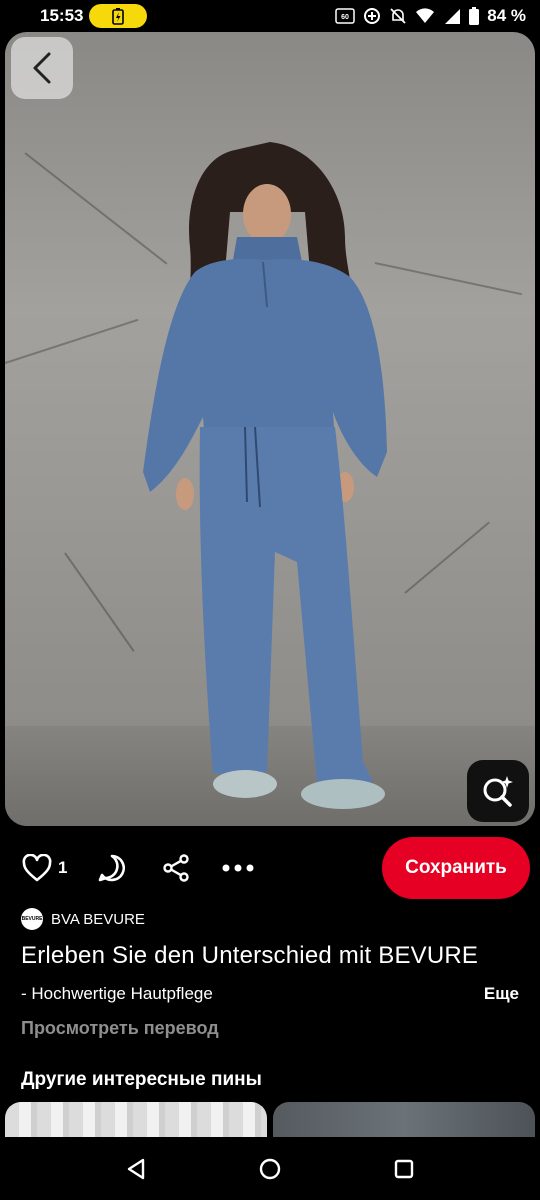 This screenshot has width=540, height=1200. What do you see at coordinates (250, 955) in the screenshot?
I see `pin-title: Erleben Sie den Unterschied mit BEVURE` at bounding box center [250, 955].